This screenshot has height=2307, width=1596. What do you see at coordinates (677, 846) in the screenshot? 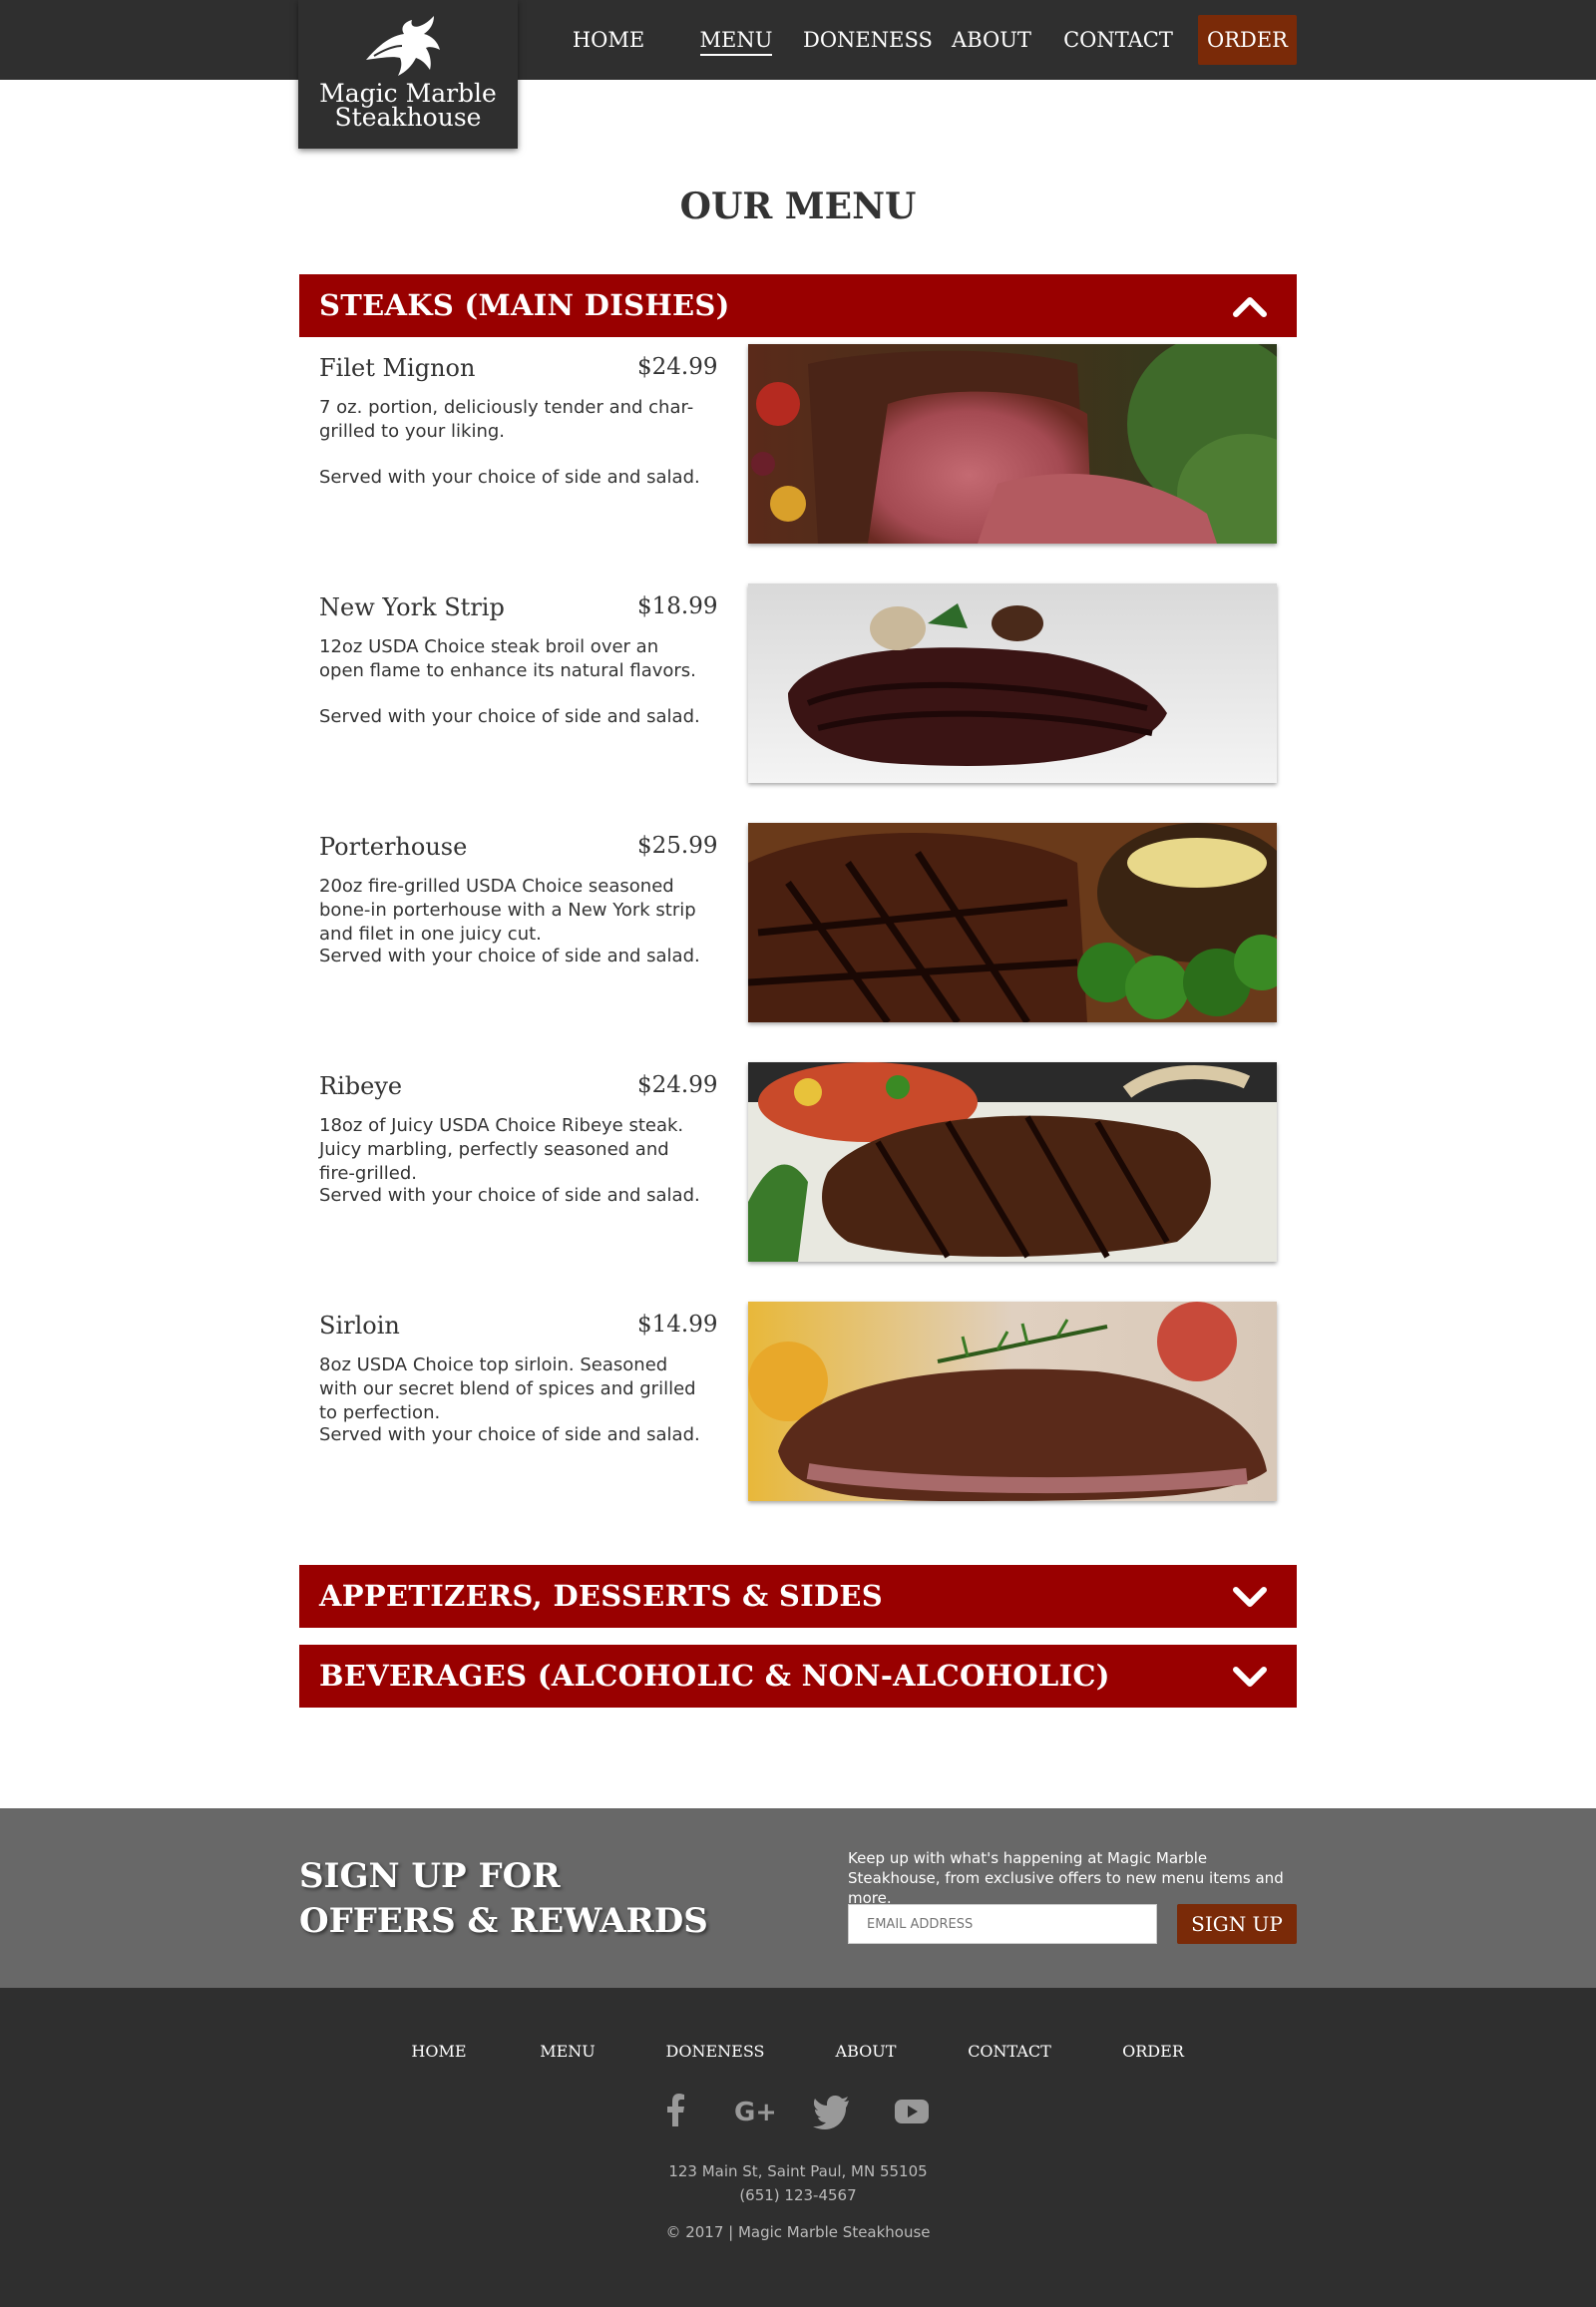
I see `item-price: $25.99` at bounding box center [677, 846].